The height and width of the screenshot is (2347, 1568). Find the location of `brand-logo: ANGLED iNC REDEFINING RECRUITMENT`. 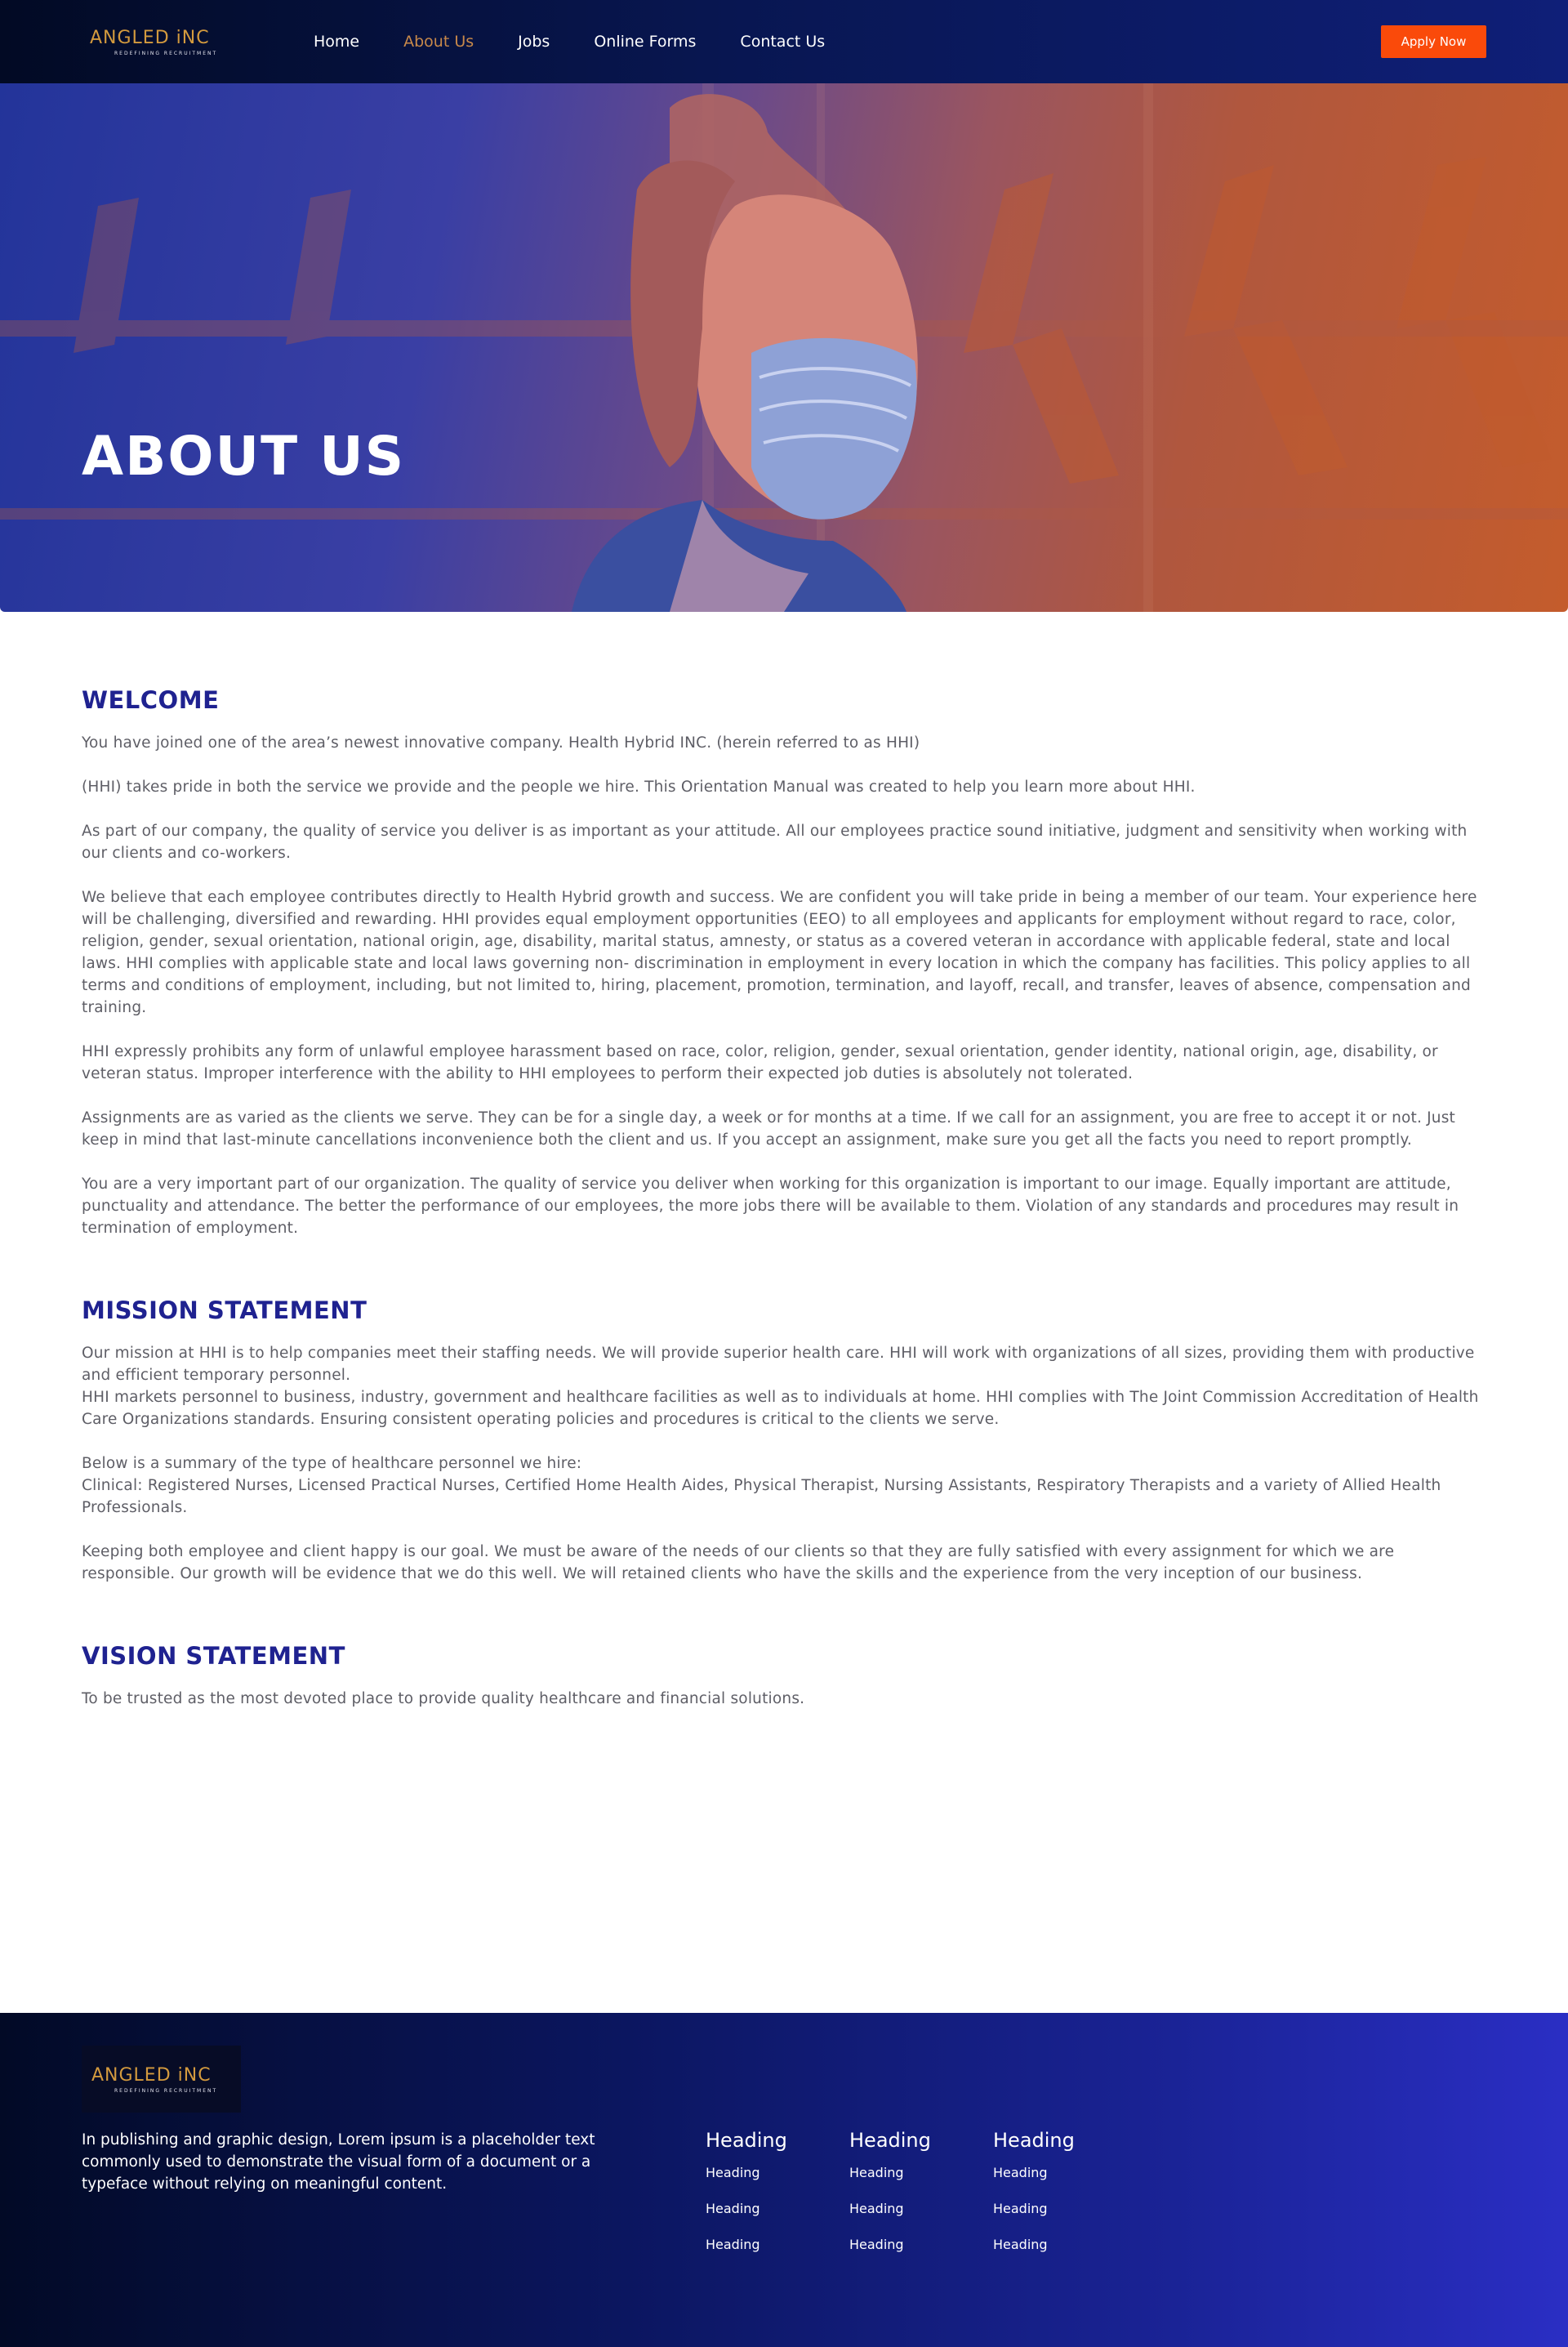

brand-logo: ANGLED iNC REDEFINING RECRUITMENT is located at coordinates (162, 42).